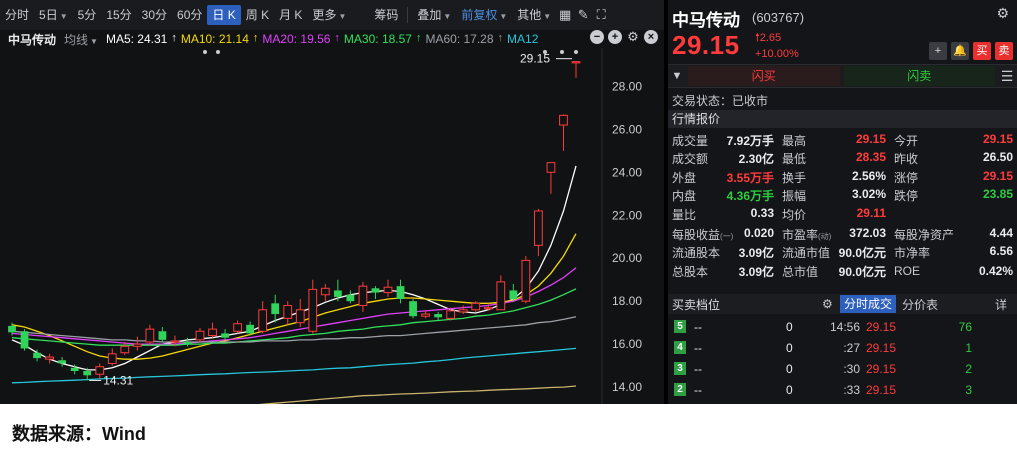 The width and height of the screenshot is (1017, 452). What do you see at coordinates (378, 39) in the screenshot?
I see `ma-legend-item: MA30: 18.57` at bounding box center [378, 39].